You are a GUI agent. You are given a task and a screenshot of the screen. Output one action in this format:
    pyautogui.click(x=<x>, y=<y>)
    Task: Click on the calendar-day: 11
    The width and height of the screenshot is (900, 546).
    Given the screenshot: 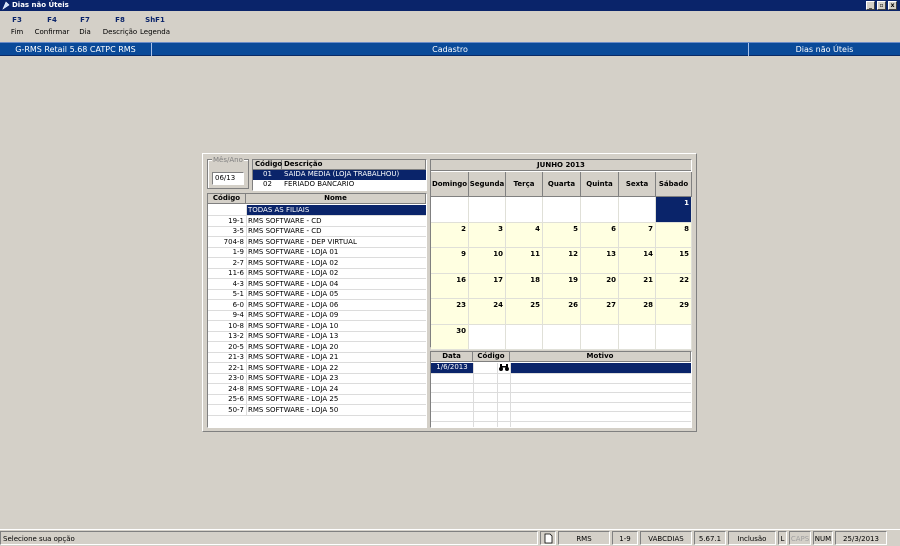 What is the action you would take?
    pyautogui.click(x=524, y=261)
    